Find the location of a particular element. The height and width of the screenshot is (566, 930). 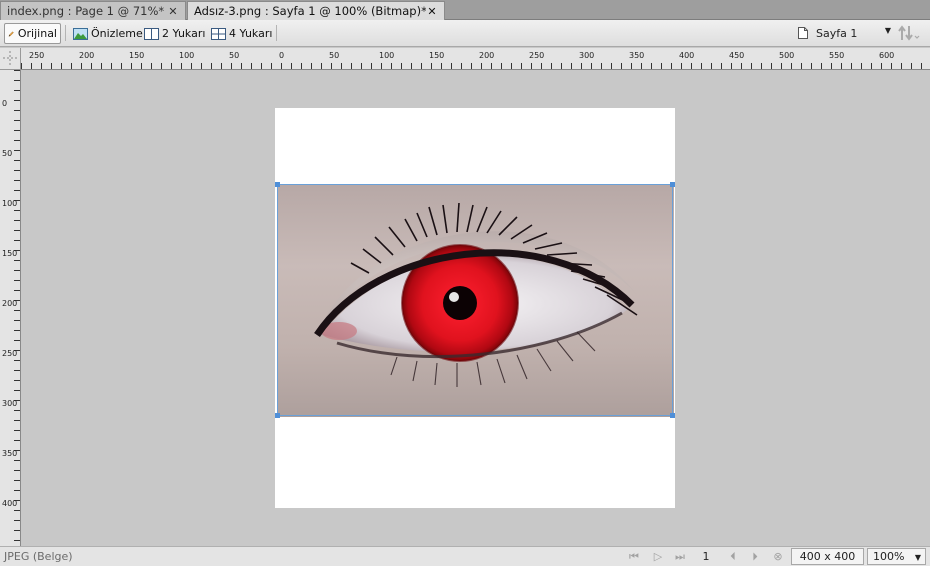

current-page-number: 1 is located at coordinates (706, 556).